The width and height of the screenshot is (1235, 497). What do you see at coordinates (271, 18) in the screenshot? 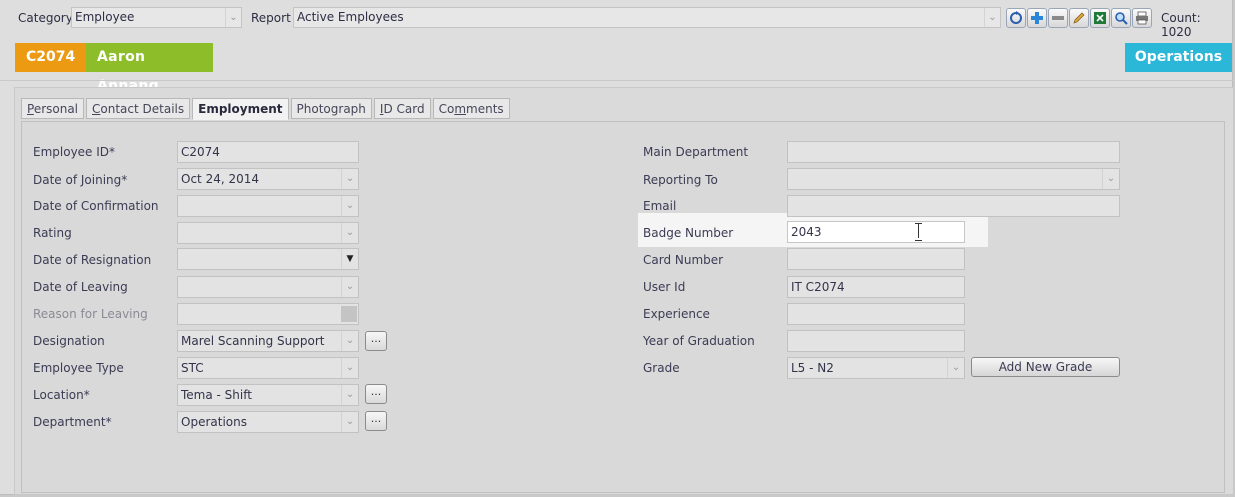
I see `report-label: Report` at bounding box center [271, 18].